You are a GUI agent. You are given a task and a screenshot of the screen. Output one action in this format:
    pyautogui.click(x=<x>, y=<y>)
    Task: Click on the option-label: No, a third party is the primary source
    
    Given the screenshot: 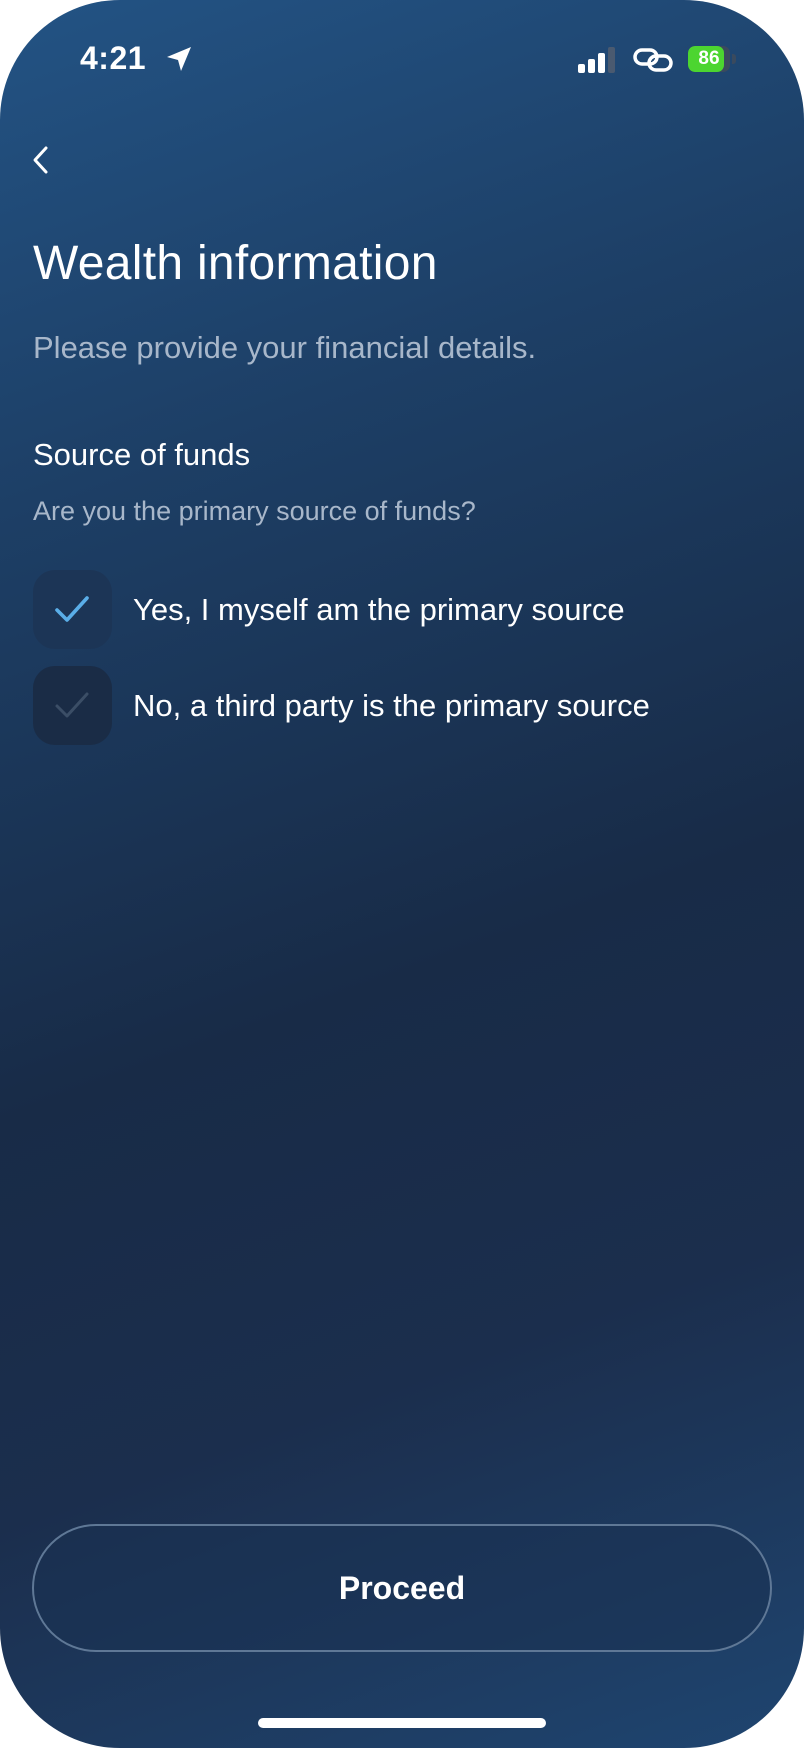 What is the action you would take?
    pyautogui.click(x=391, y=705)
    